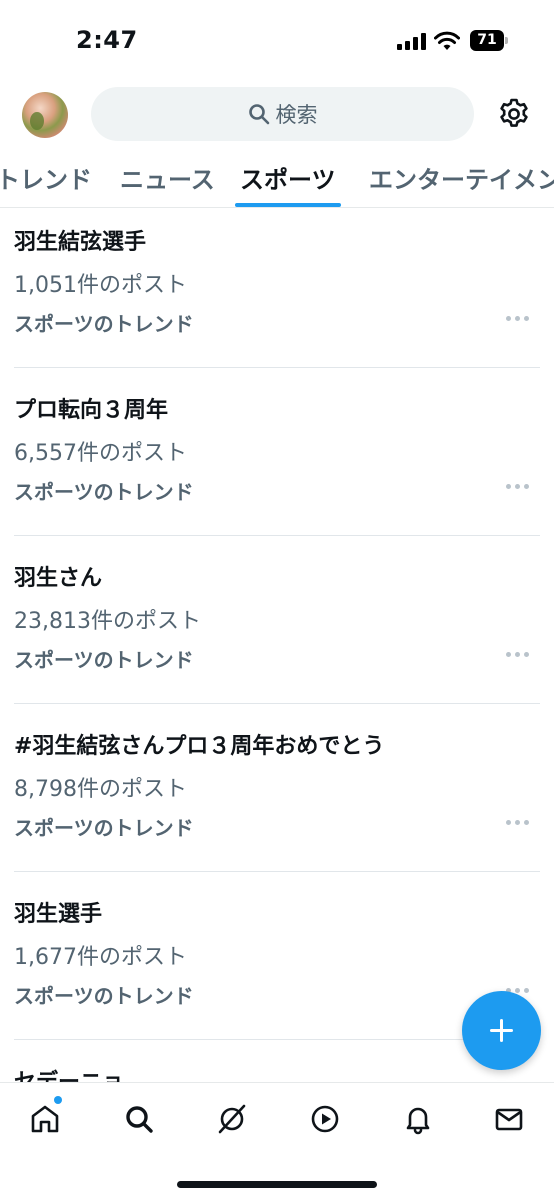 Image resolution: width=554 pixels, height=1200 pixels. I want to click on trend-item: 羽生結弦選手 1,051件のポスト スポーツのトレンド, so click(277, 284).